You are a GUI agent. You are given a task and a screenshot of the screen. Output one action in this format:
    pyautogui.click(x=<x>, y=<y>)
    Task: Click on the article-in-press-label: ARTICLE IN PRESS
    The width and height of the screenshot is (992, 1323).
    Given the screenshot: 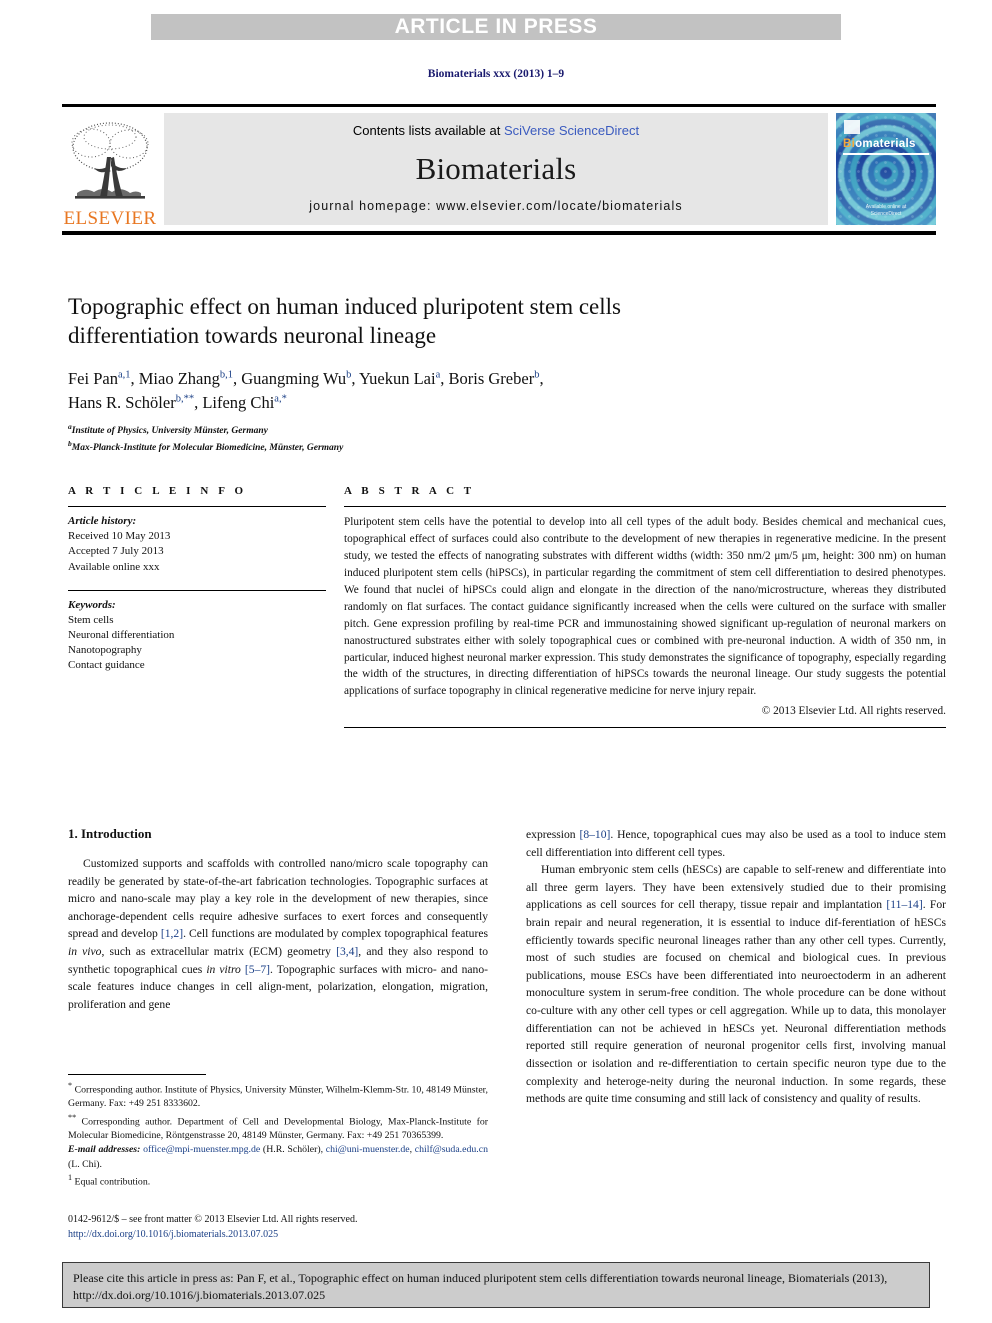 What is the action you would take?
    pyautogui.click(x=496, y=26)
    